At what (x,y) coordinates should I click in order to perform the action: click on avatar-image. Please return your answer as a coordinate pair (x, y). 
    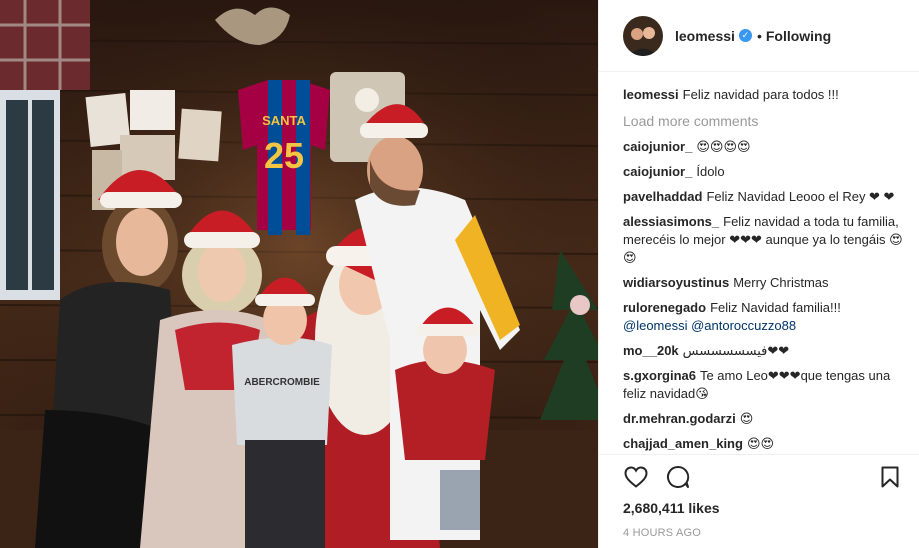
    Looking at the image, I should click on (643, 35).